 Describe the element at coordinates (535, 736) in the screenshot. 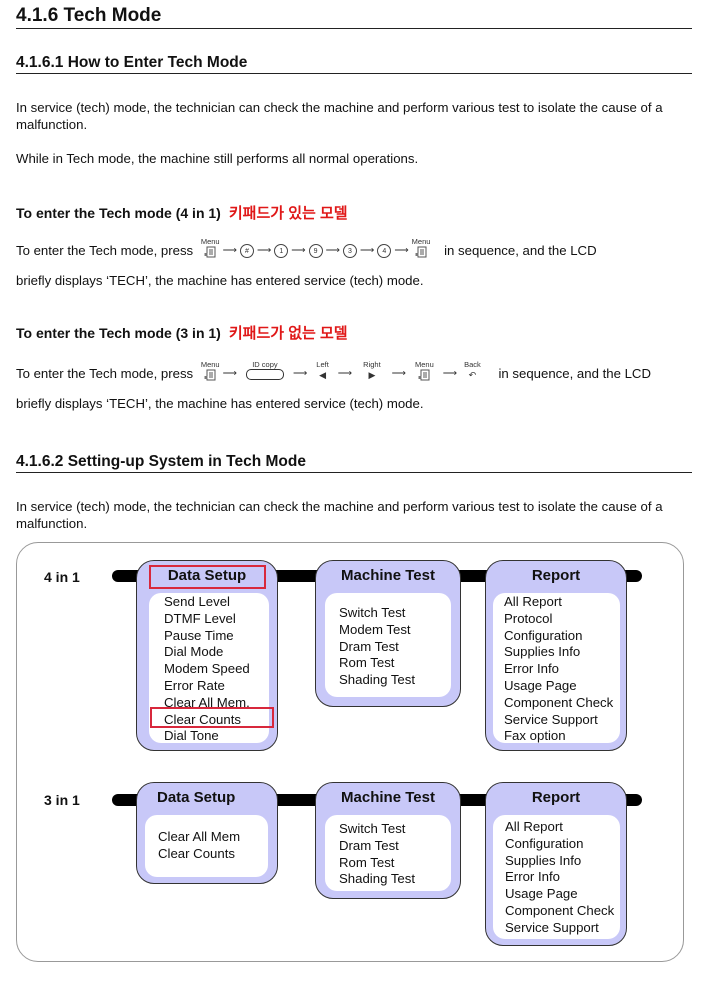

I see `menu-item: Fax option` at that location.